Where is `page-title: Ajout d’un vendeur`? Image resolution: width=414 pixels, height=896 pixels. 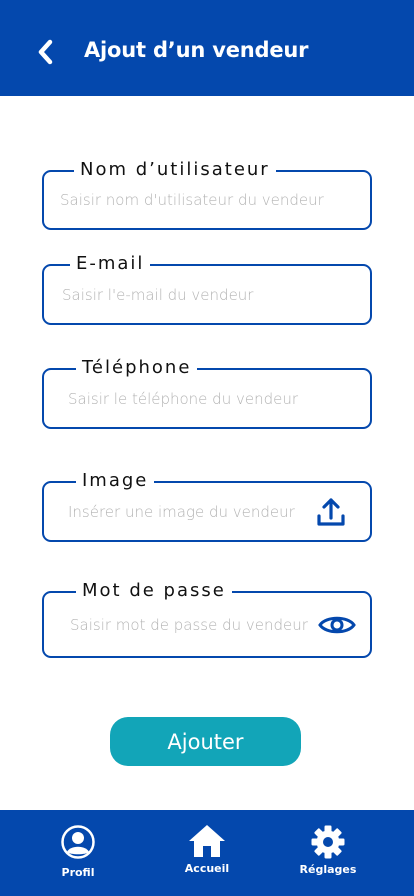 page-title: Ajout d’un vendeur is located at coordinates (196, 50).